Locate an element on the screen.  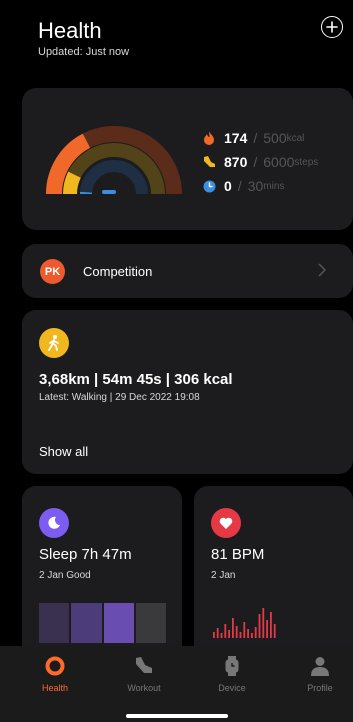
stat-calories: 174 / 500 kcal is located at coordinates (260, 138).